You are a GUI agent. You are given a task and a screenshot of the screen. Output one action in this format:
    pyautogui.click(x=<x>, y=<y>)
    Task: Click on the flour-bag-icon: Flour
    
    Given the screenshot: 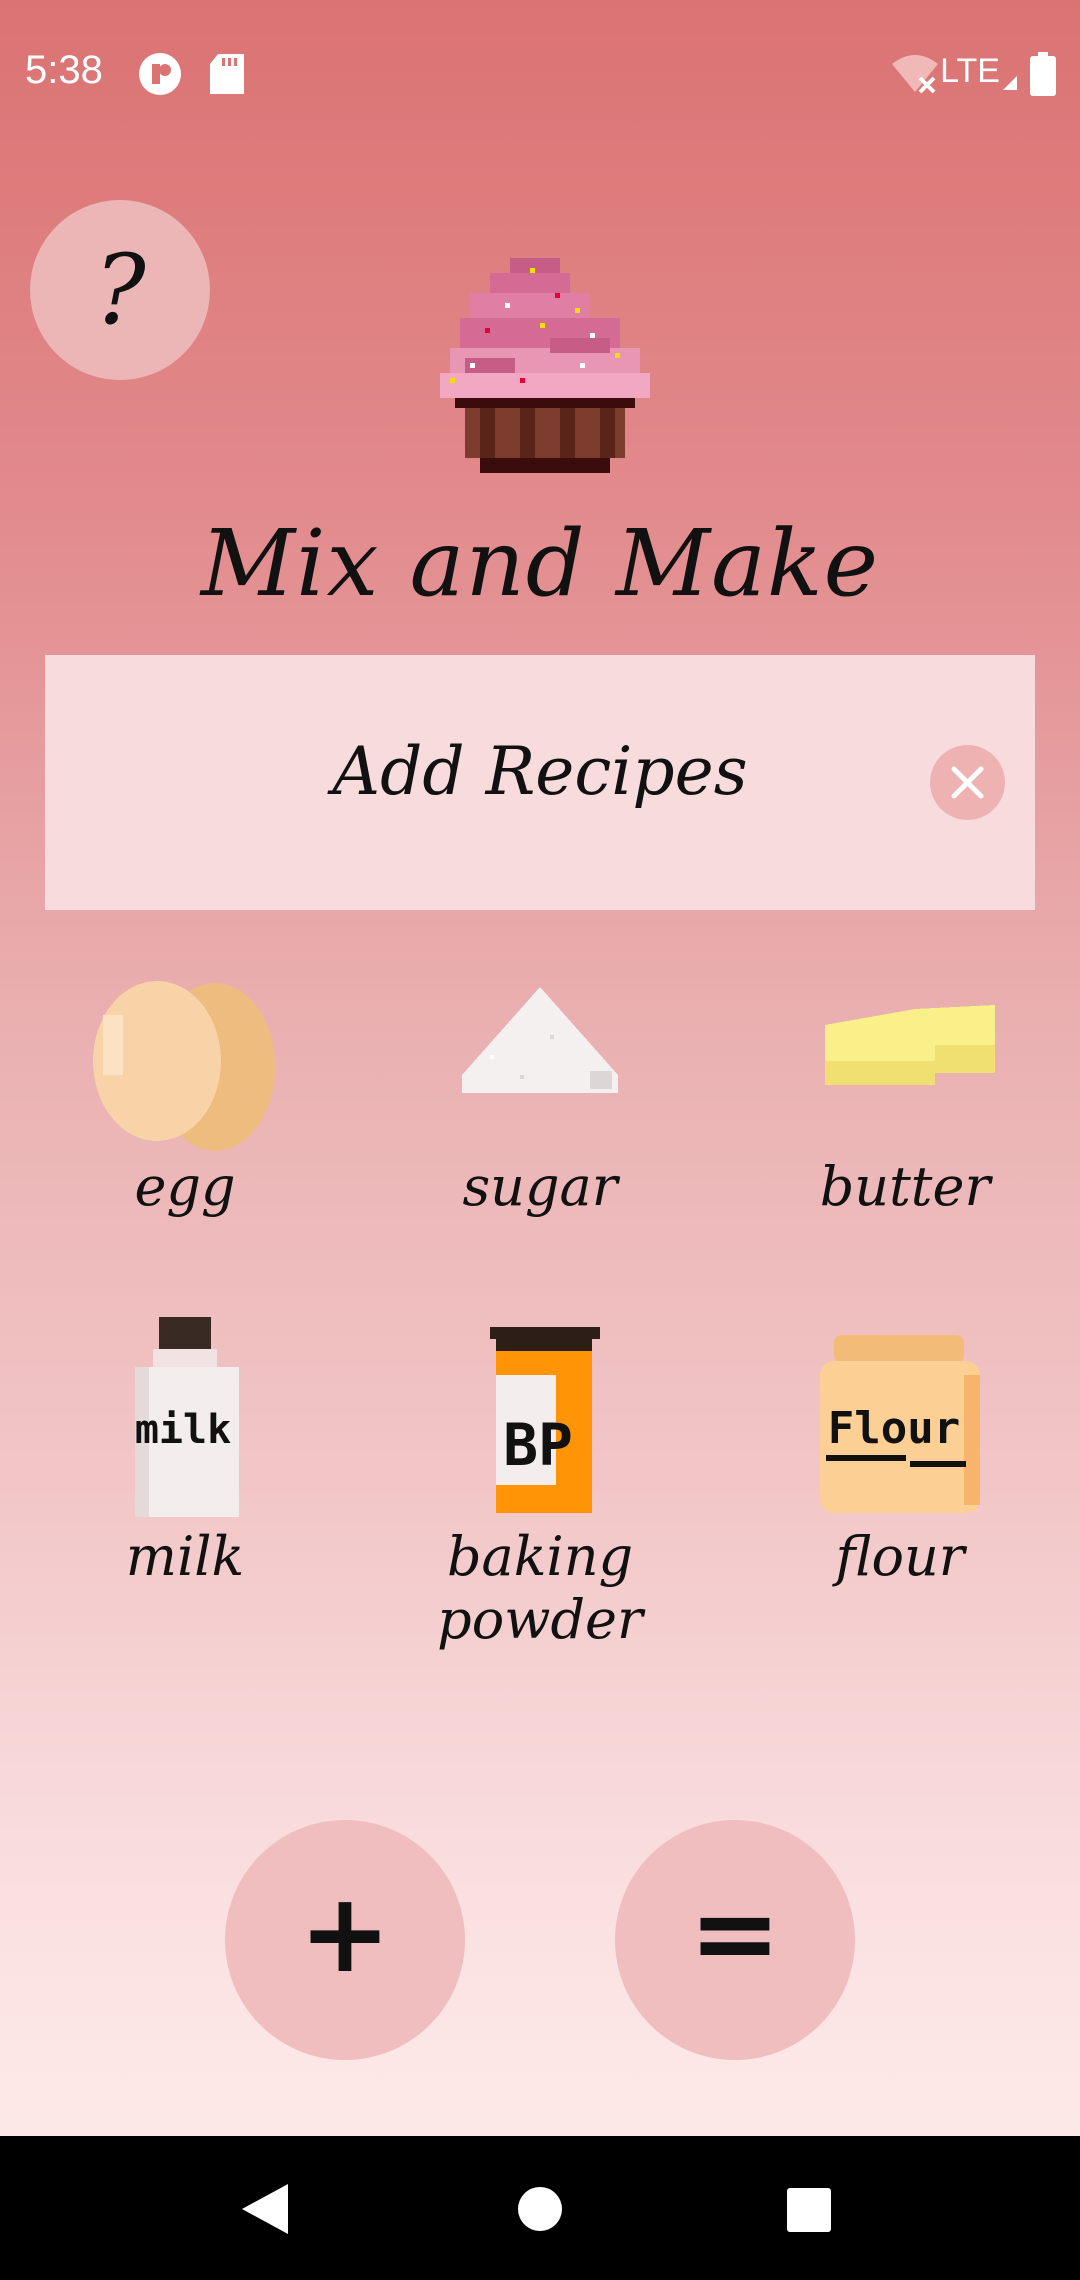 What is the action you would take?
    pyautogui.click(x=900, y=1424)
    